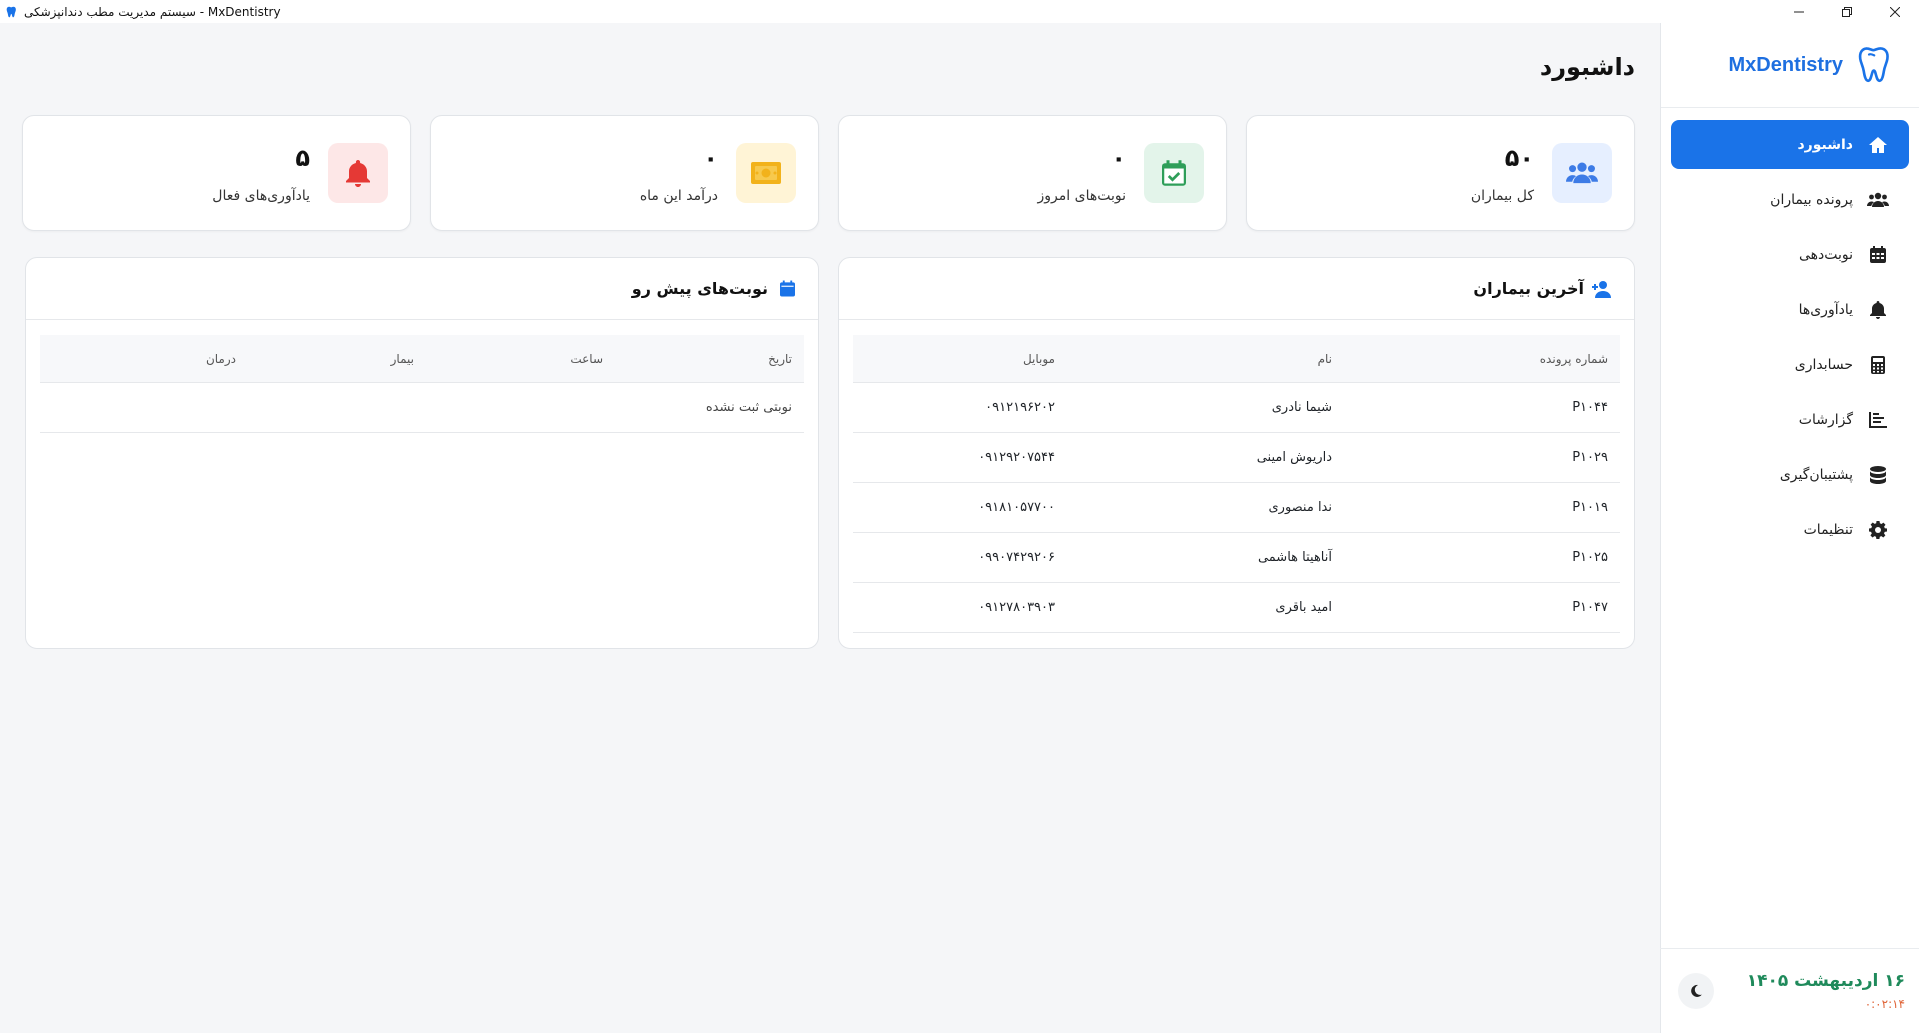 The width and height of the screenshot is (1919, 1033). What do you see at coordinates (1825, 309) in the screenshot?
I see `sidebar-item-label: یادآوری‌ها` at bounding box center [1825, 309].